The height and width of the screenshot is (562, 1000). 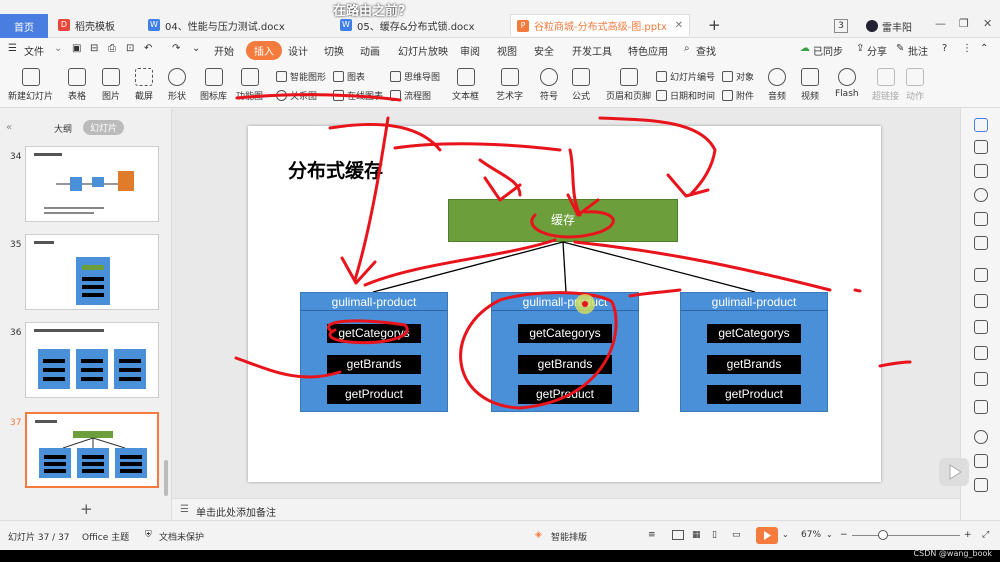 I want to click on zoom-level: 67%, so click(x=811, y=535).